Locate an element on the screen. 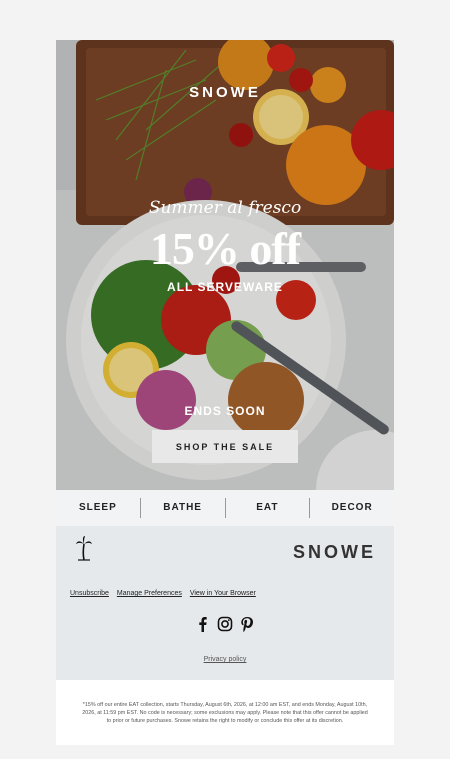  category-nav: SLEEP BATHE EAT DECOR is located at coordinates (225, 508).